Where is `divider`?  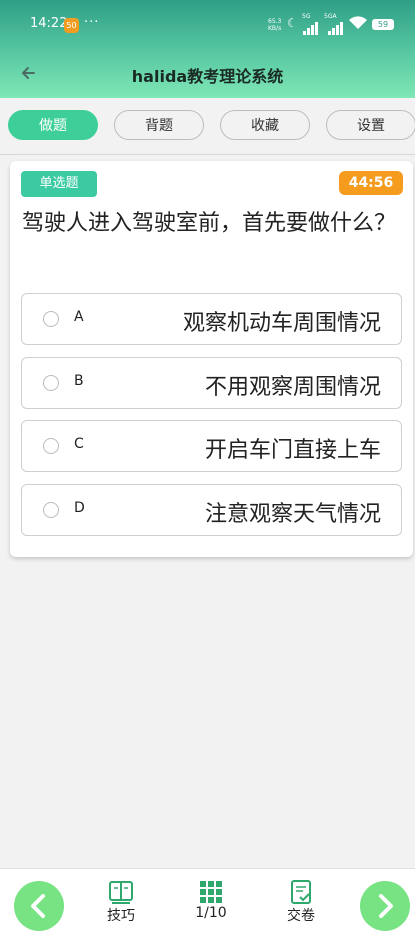 divider is located at coordinates (207, 154).